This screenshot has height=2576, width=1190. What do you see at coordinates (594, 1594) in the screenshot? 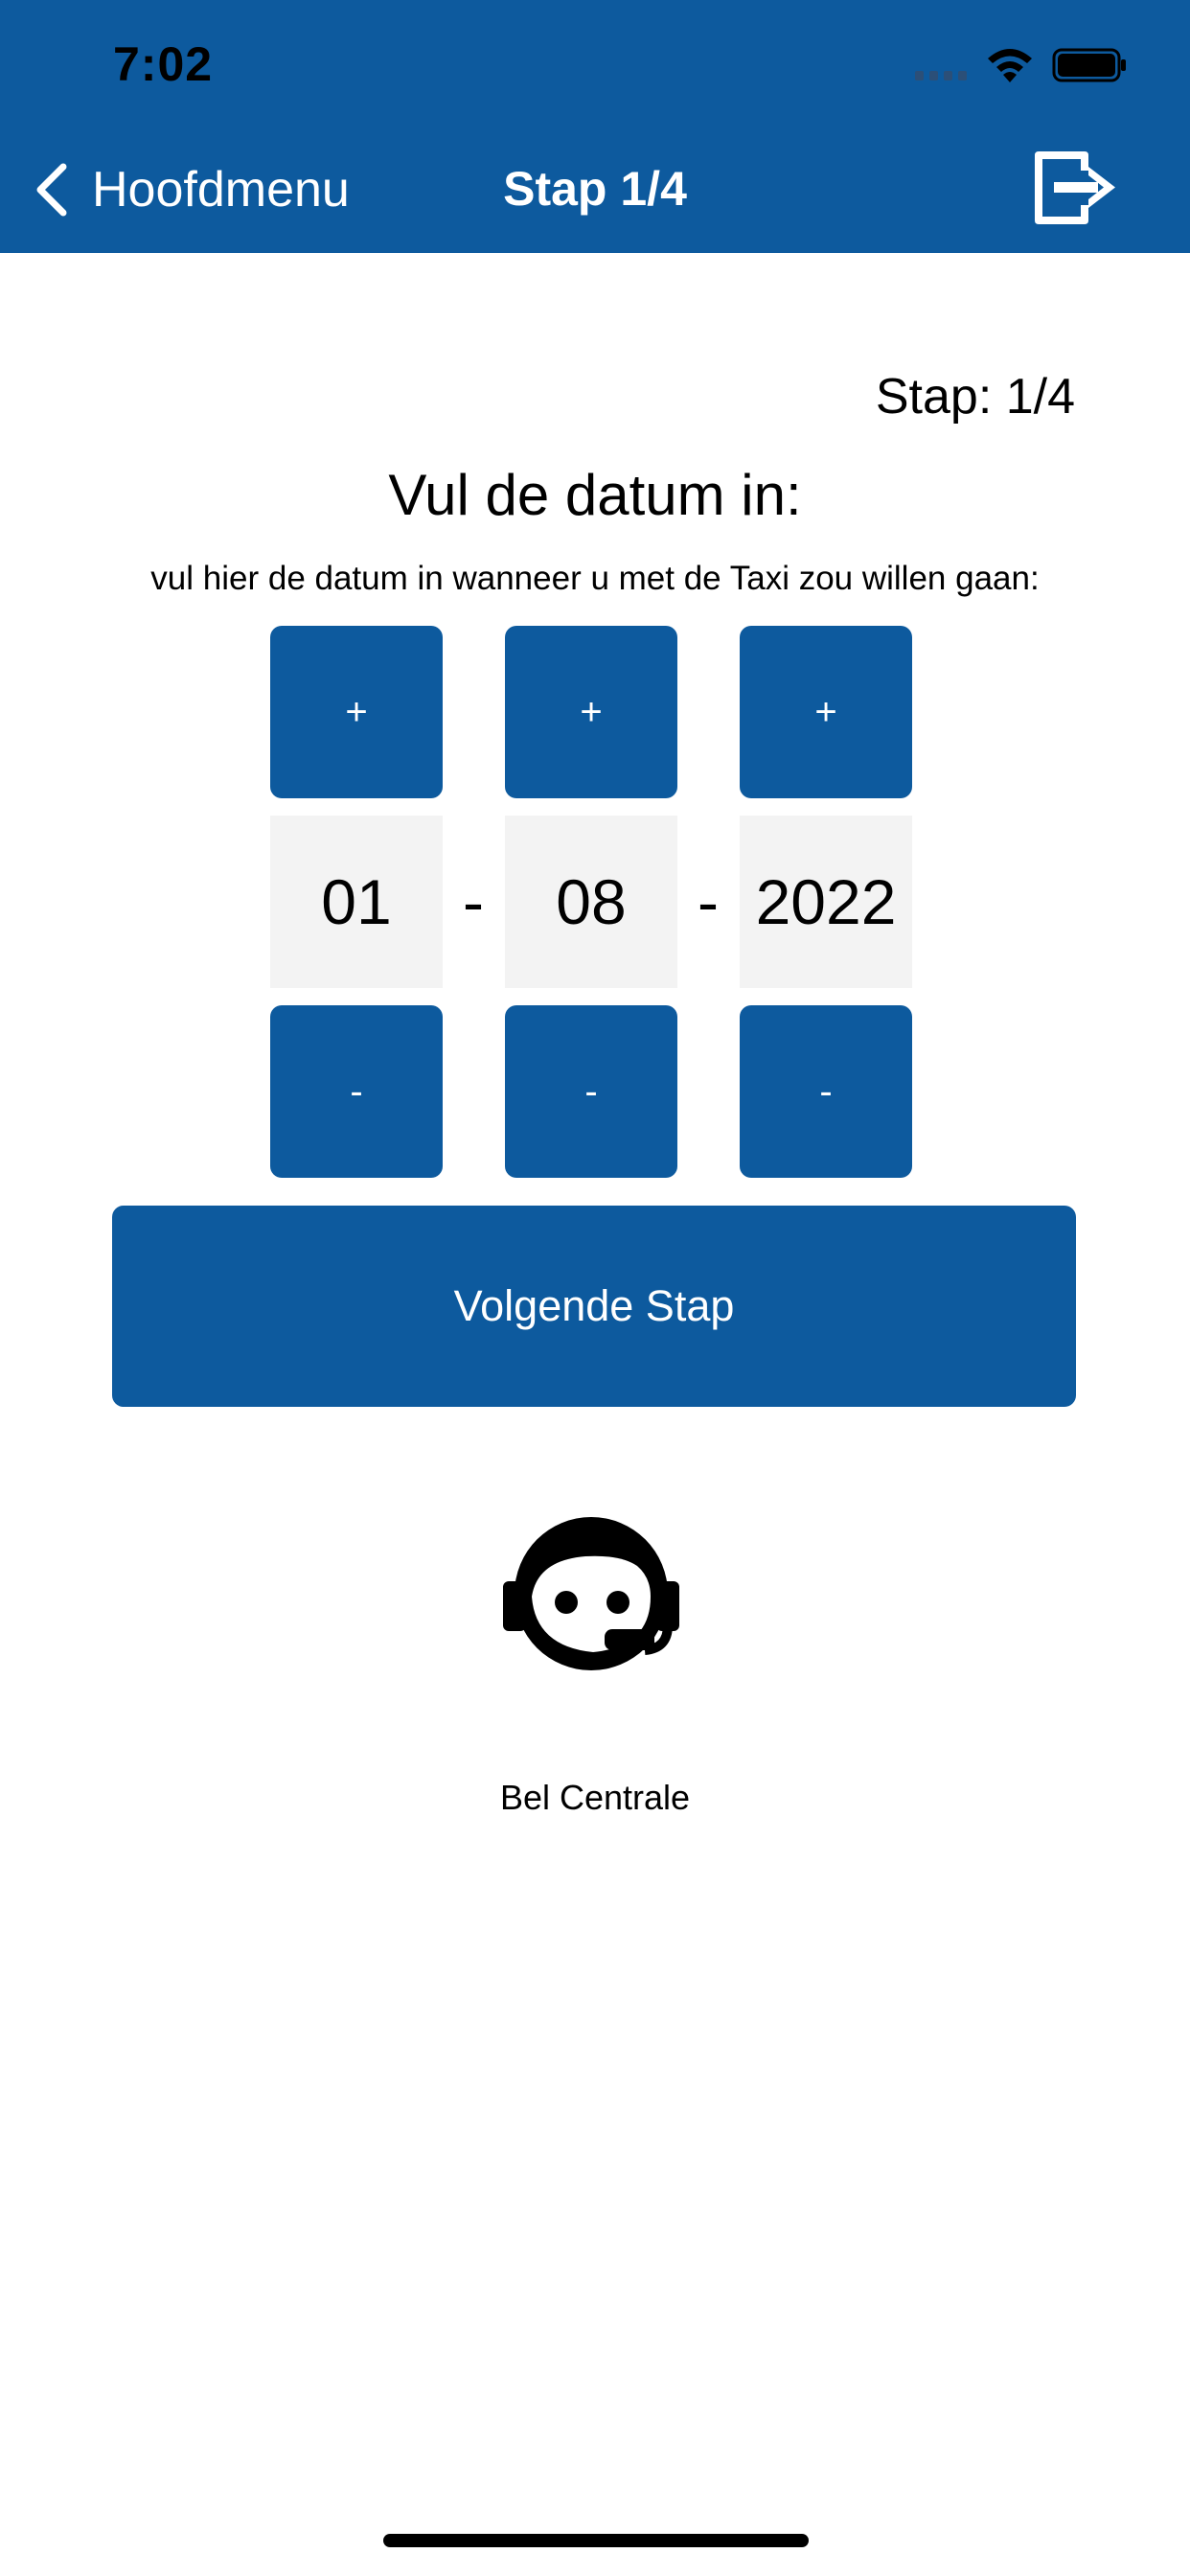
I see `support-agent-icon` at bounding box center [594, 1594].